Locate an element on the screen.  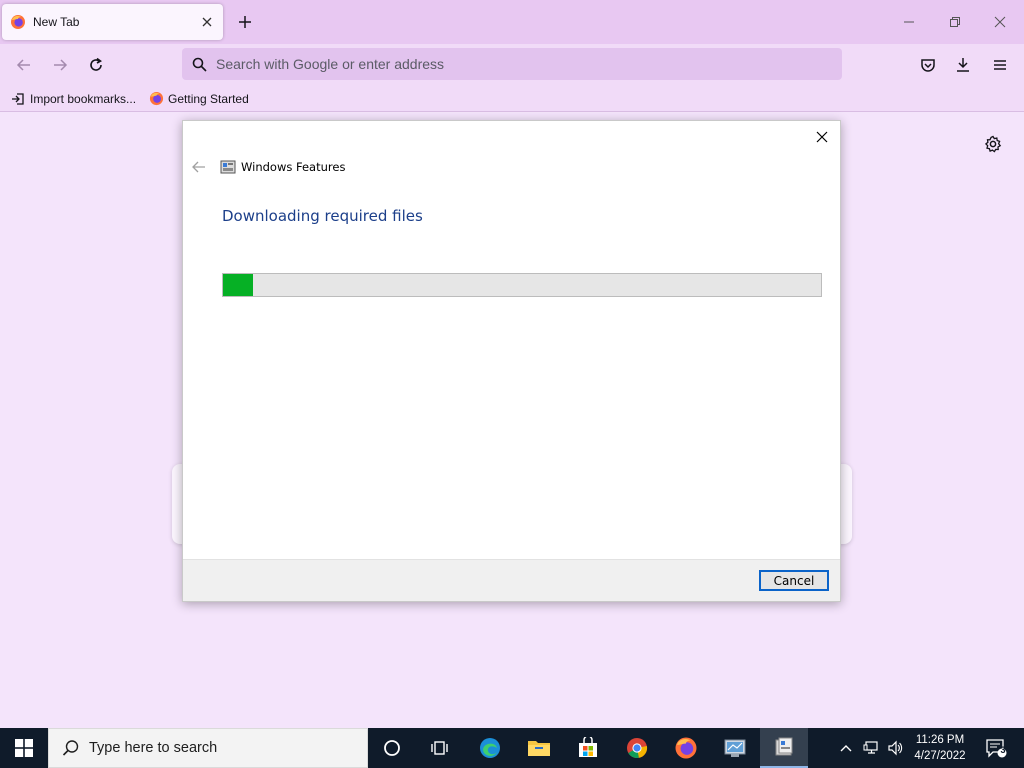
volume-button is located at coordinates (895, 748).